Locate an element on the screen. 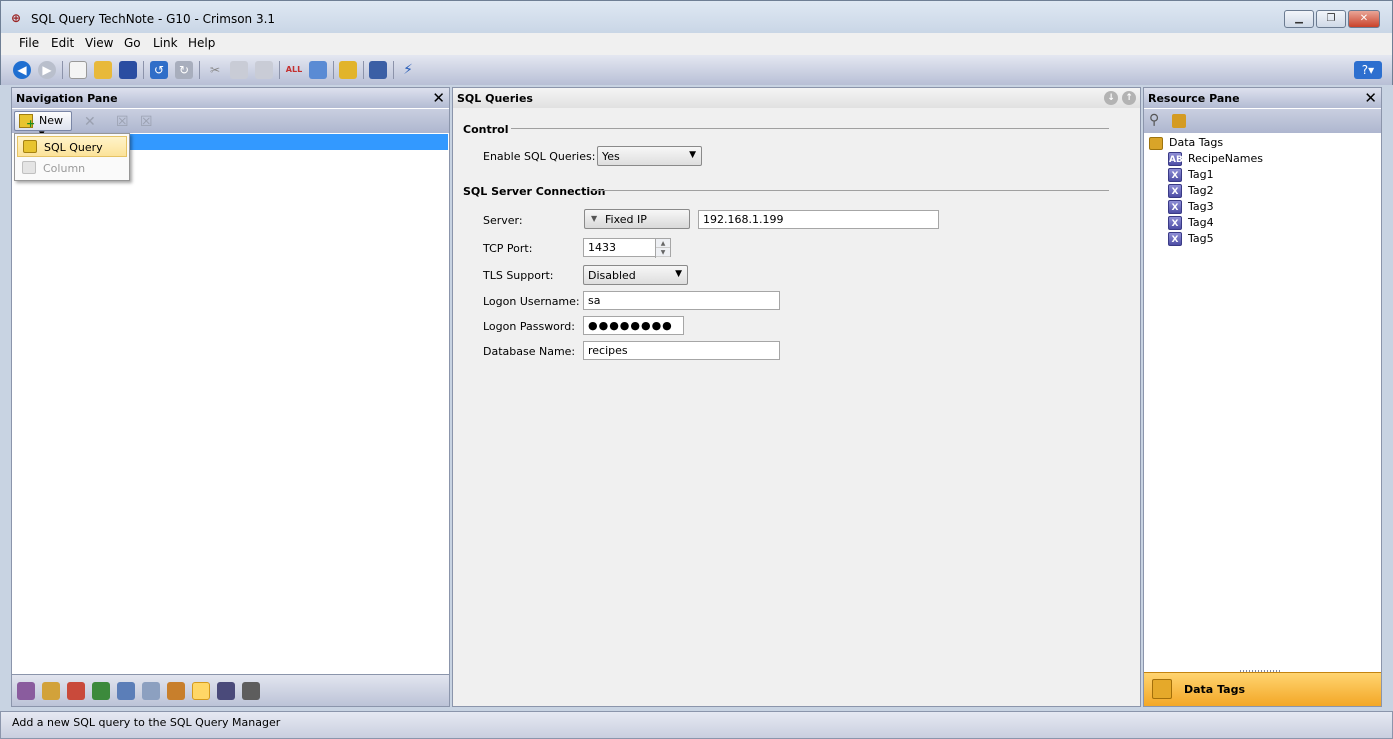  new-dropdown-menu: SQL Query Column is located at coordinates (72, 157).